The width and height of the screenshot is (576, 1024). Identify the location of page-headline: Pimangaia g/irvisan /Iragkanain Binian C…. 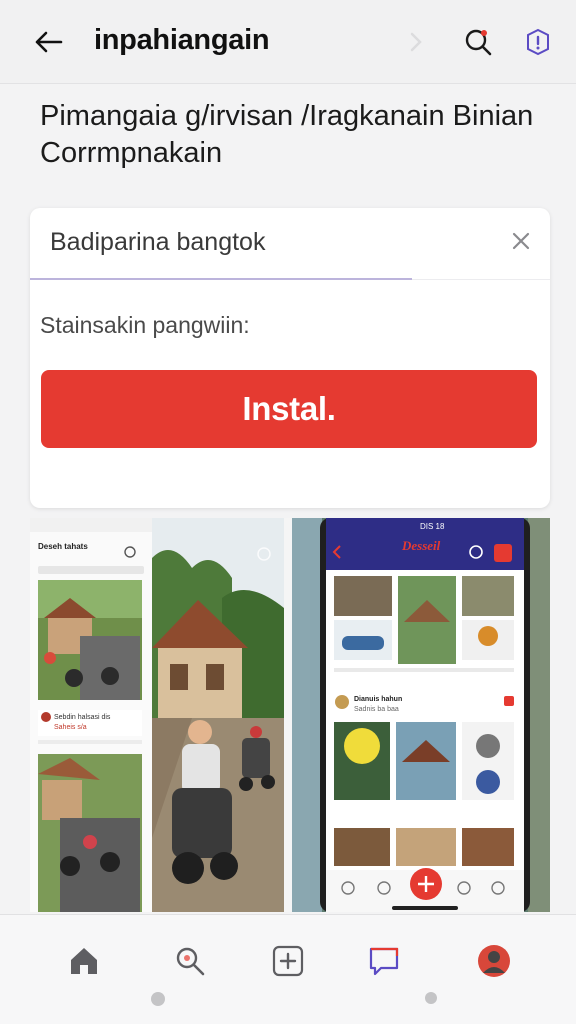
(295, 135).